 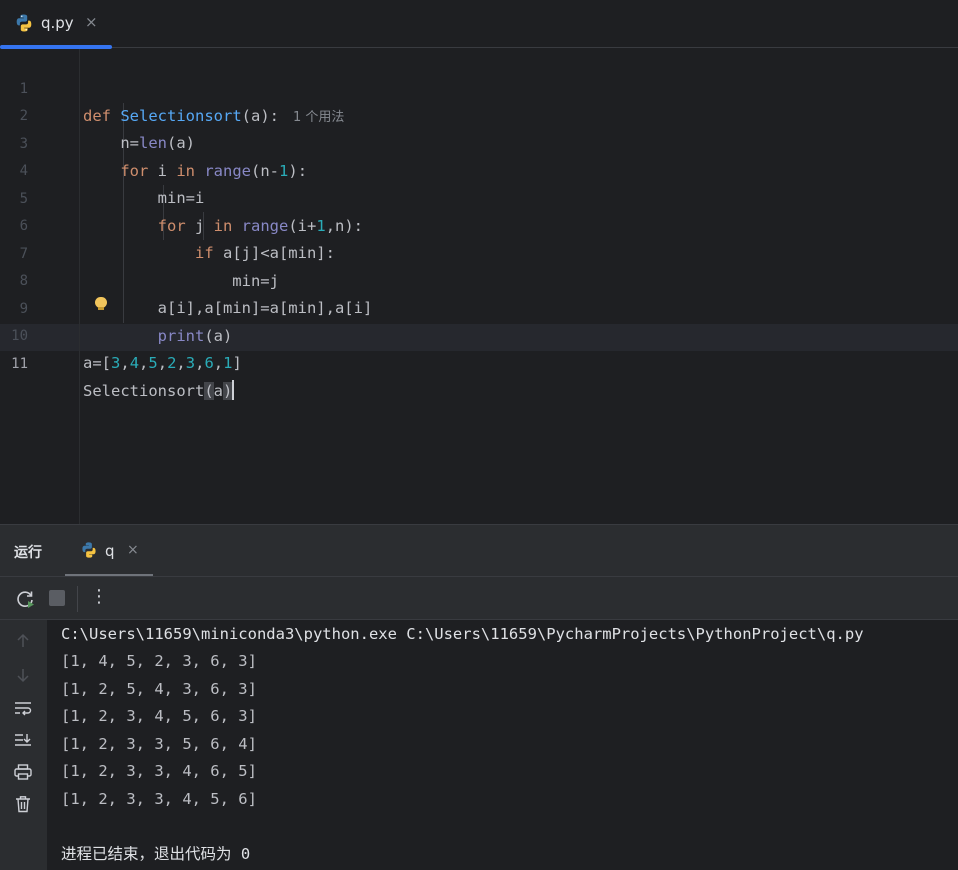 What do you see at coordinates (101, 304) in the screenshot?
I see `lightbulb-icon` at bounding box center [101, 304].